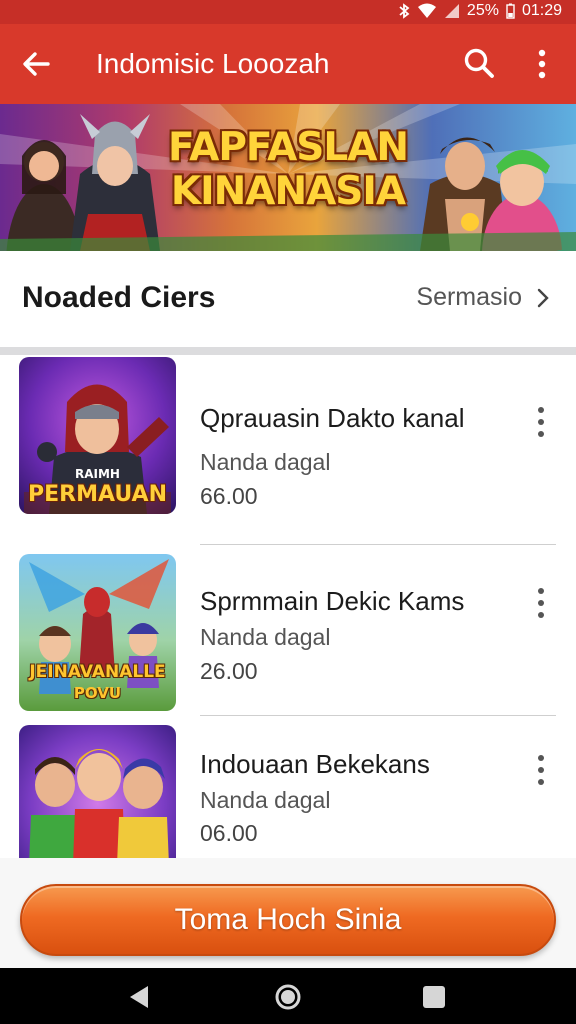  What do you see at coordinates (434, 997) in the screenshot?
I see `nav-recents-icon` at bounding box center [434, 997].